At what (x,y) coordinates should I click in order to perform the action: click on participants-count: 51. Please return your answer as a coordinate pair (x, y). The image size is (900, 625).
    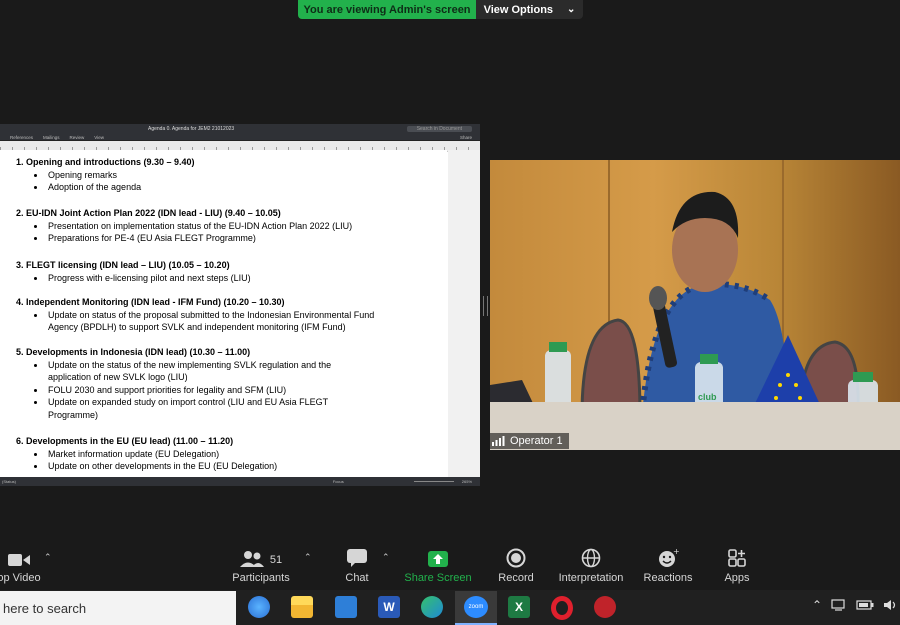
    Looking at the image, I should click on (276, 560).